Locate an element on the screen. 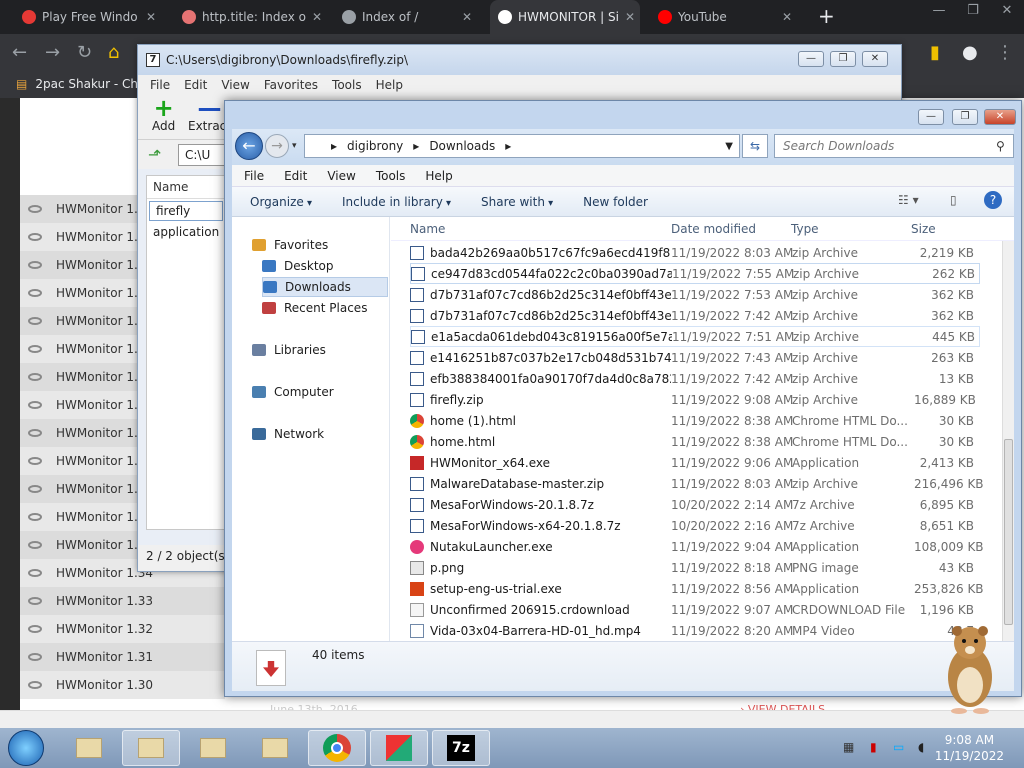  bookmark-link: 2pac Shakur - Chro is located at coordinates (92, 84).